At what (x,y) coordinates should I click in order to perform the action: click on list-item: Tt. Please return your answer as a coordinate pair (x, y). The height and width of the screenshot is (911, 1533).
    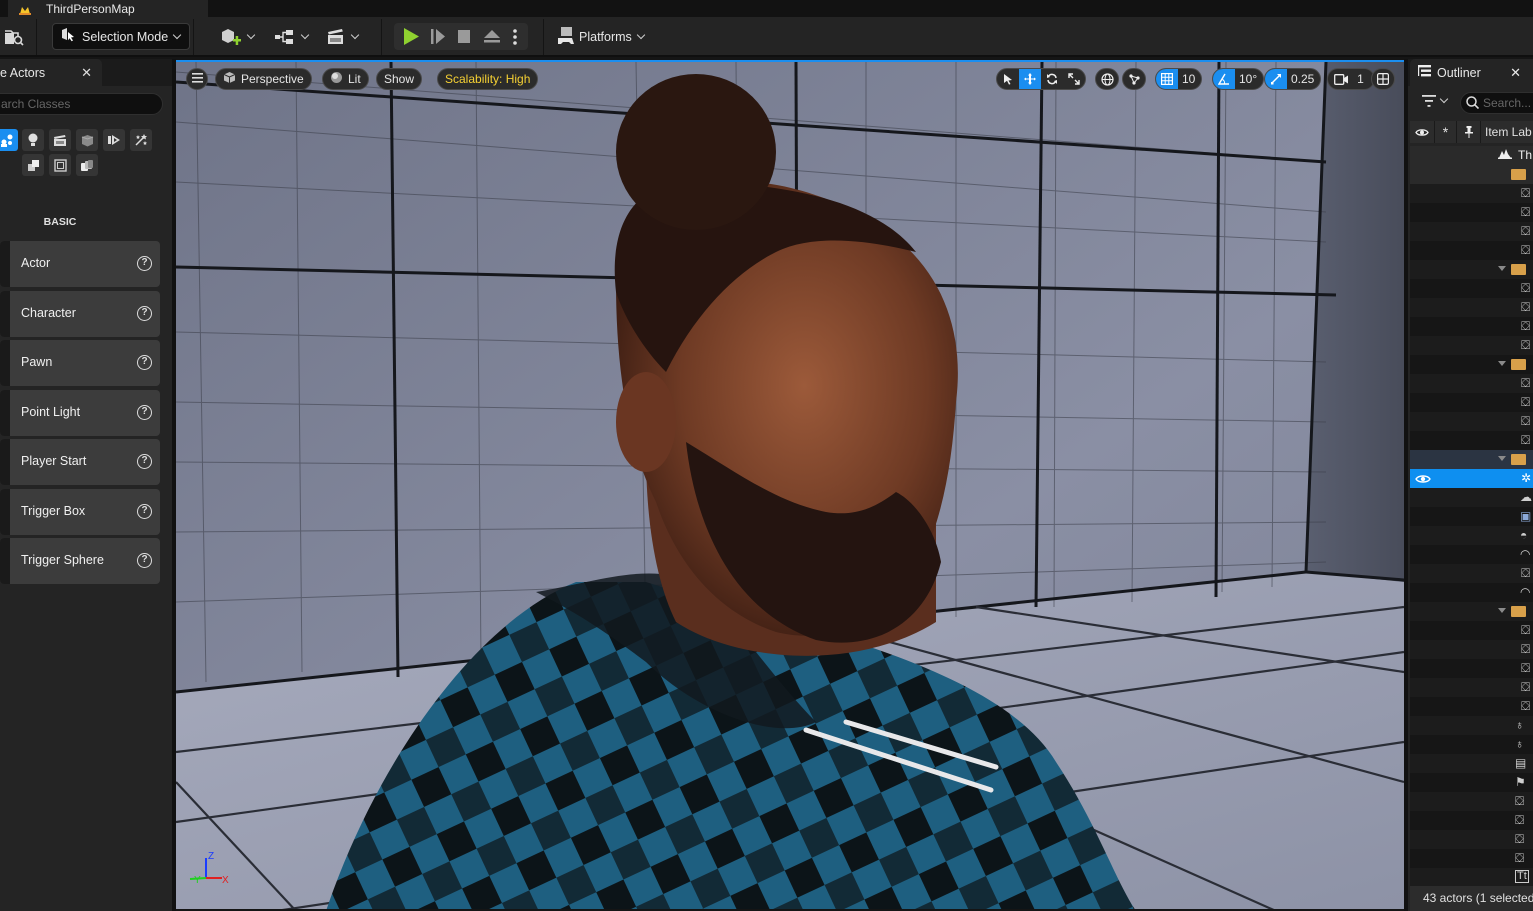
    Looking at the image, I should click on (1471, 877).